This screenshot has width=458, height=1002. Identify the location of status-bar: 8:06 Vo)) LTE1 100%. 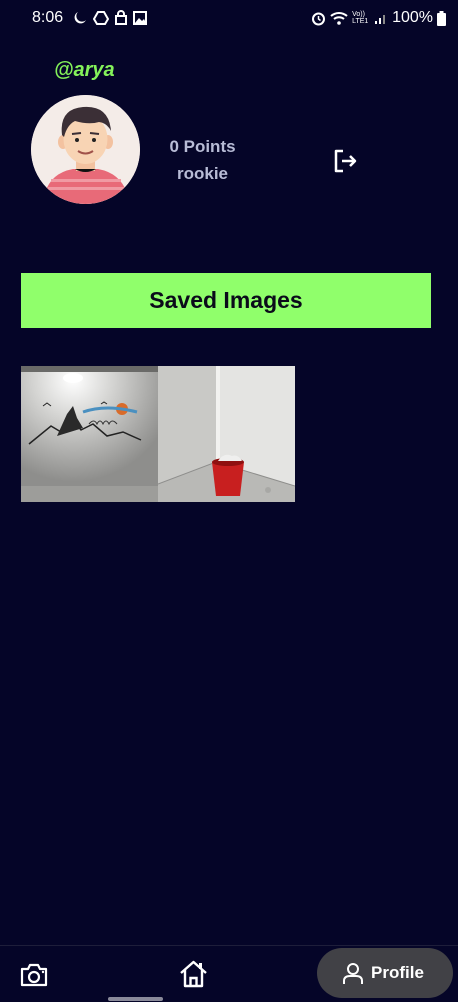
(229, 18).